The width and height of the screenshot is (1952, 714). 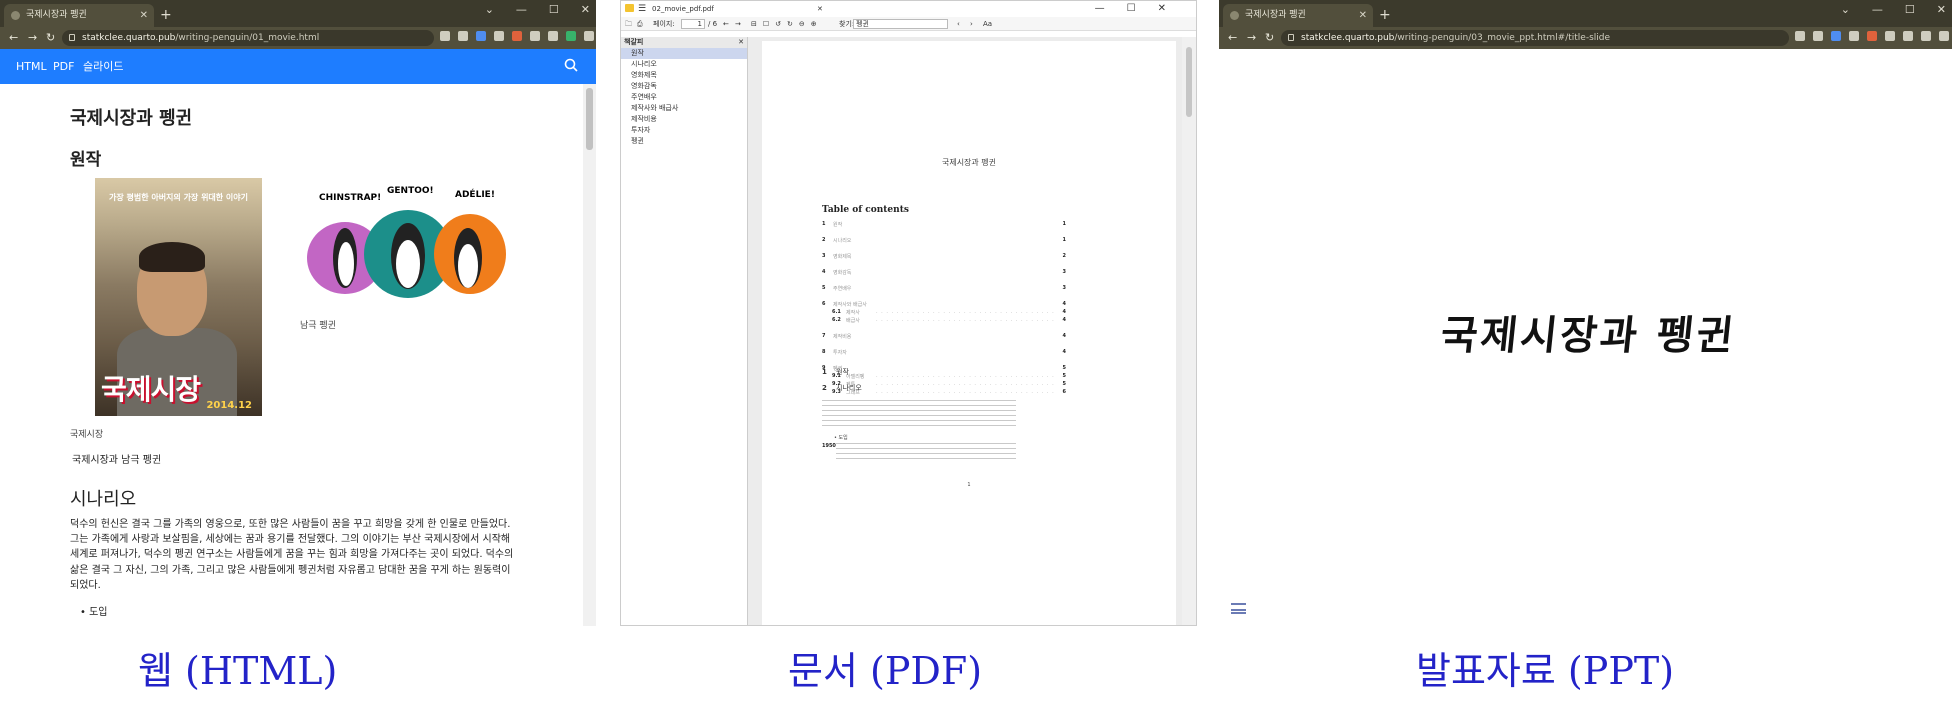 I want to click on paragraph-2-lead: 1950, so click(x=829, y=446).